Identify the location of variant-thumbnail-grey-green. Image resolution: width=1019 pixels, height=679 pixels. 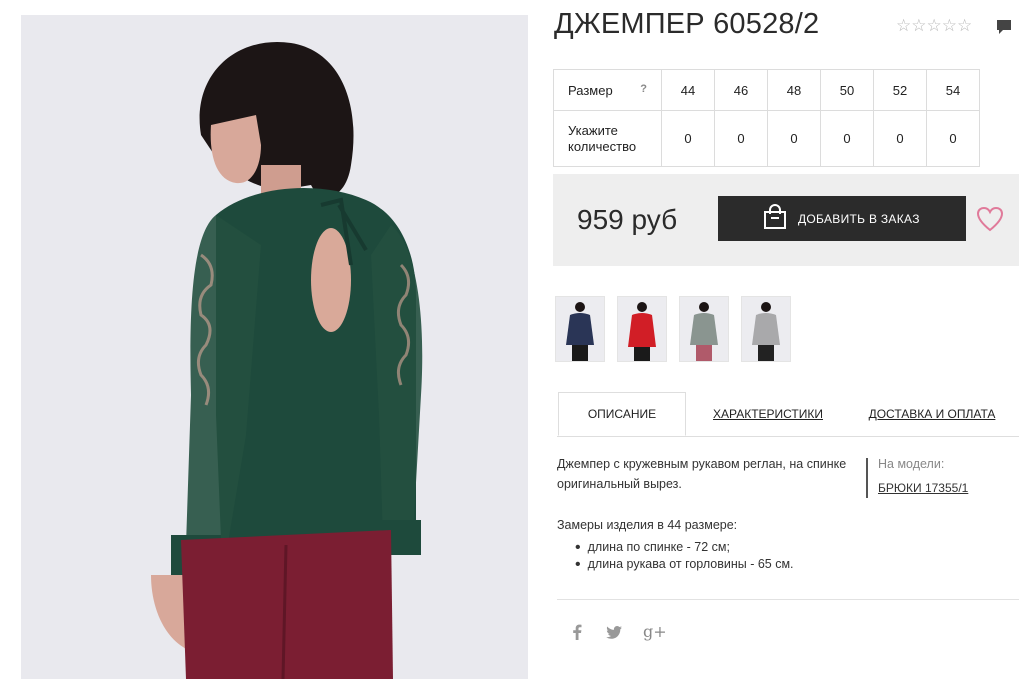
(704, 329).